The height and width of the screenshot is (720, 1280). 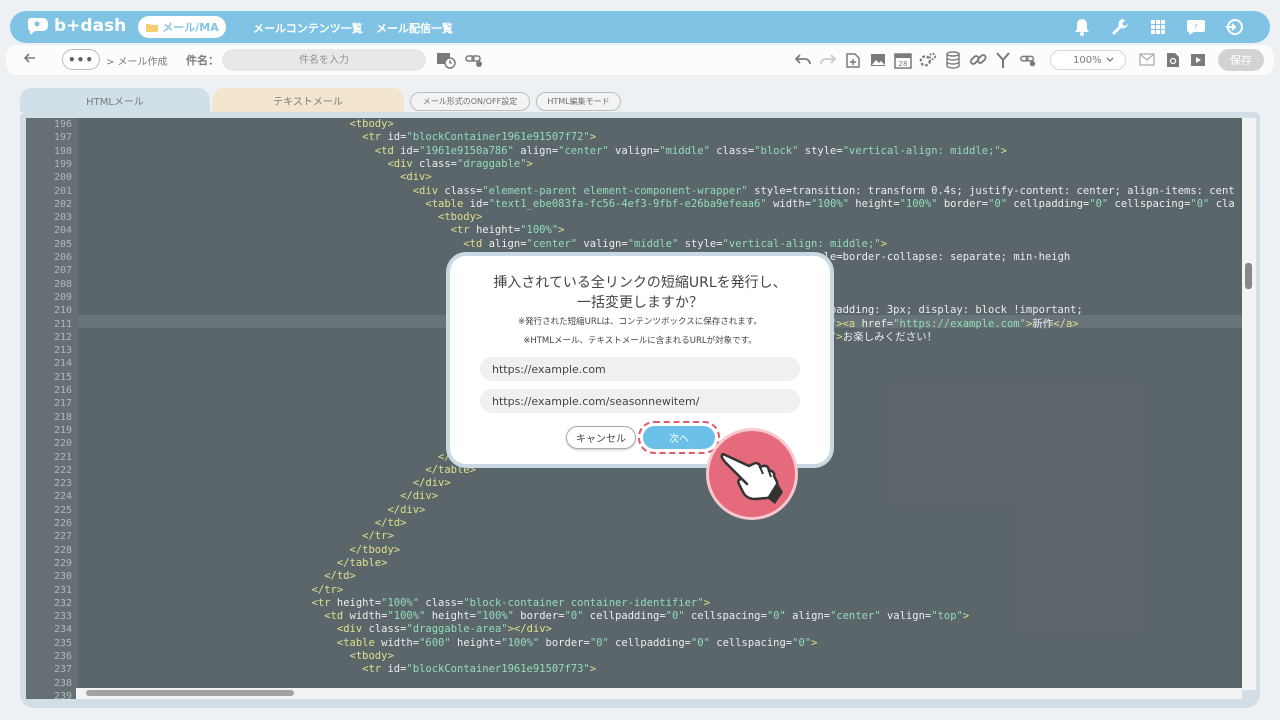 I want to click on pointing-hand-icon, so click(x=752, y=474).